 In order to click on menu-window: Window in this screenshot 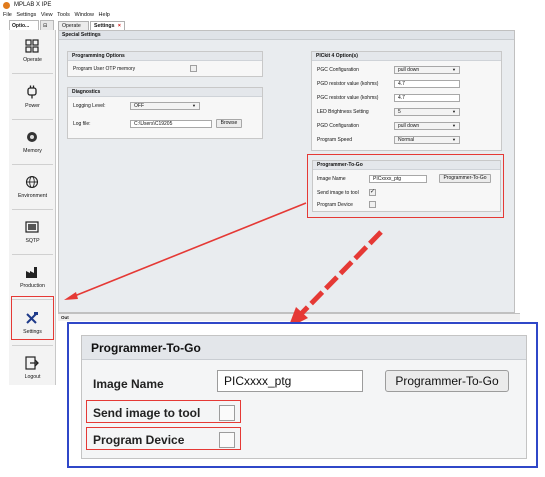, I will do `click(84, 15)`.